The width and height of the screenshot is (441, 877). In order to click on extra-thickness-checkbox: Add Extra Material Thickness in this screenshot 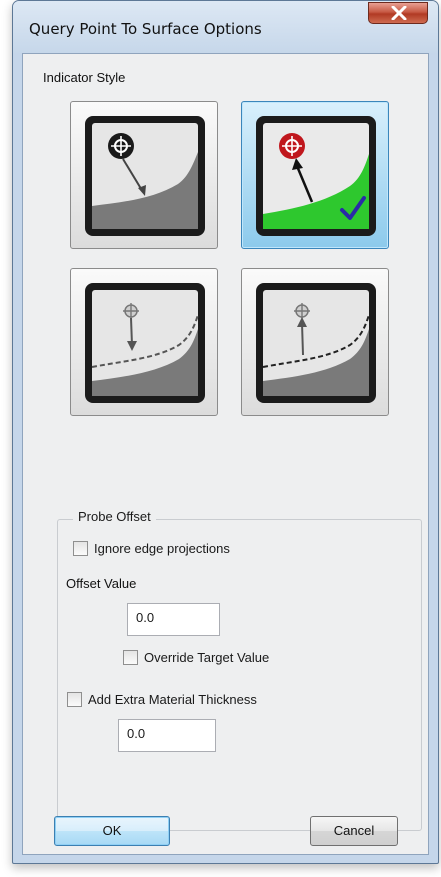, I will do `click(162, 699)`.